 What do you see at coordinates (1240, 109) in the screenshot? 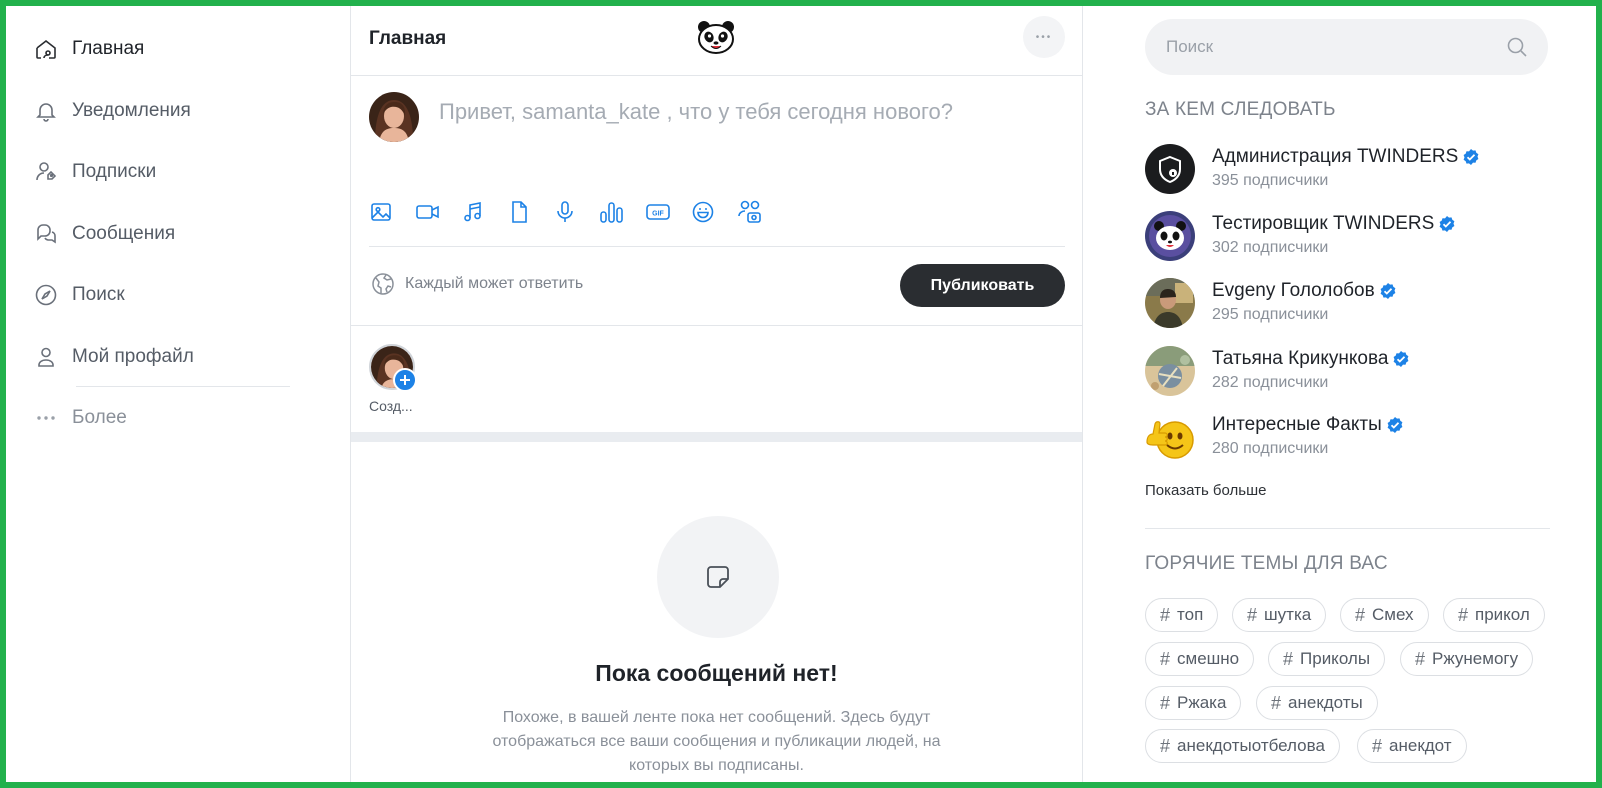
I see `follow-section-title: ЗА КЕМ СЛЕДОВАТЬ` at bounding box center [1240, 109].